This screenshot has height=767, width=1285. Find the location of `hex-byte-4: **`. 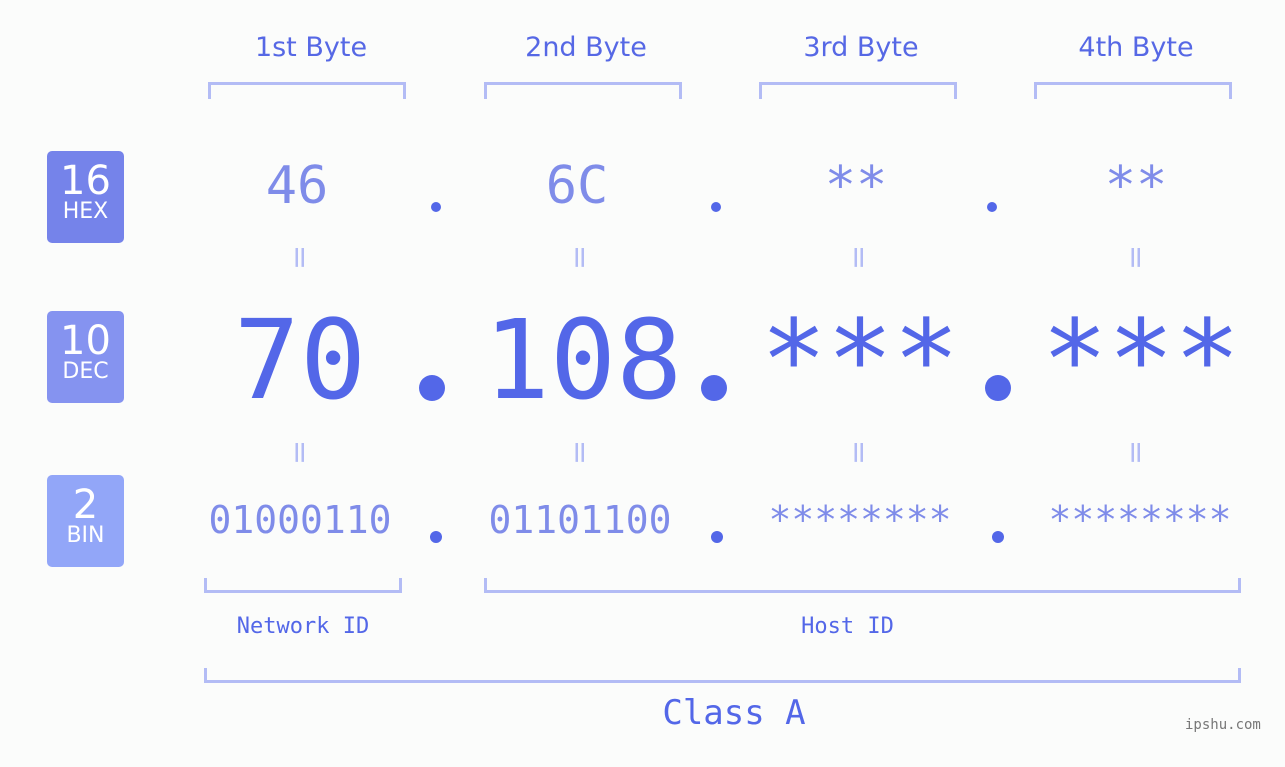

hex-byte-4: ** is located at coordinates (1136, 186).